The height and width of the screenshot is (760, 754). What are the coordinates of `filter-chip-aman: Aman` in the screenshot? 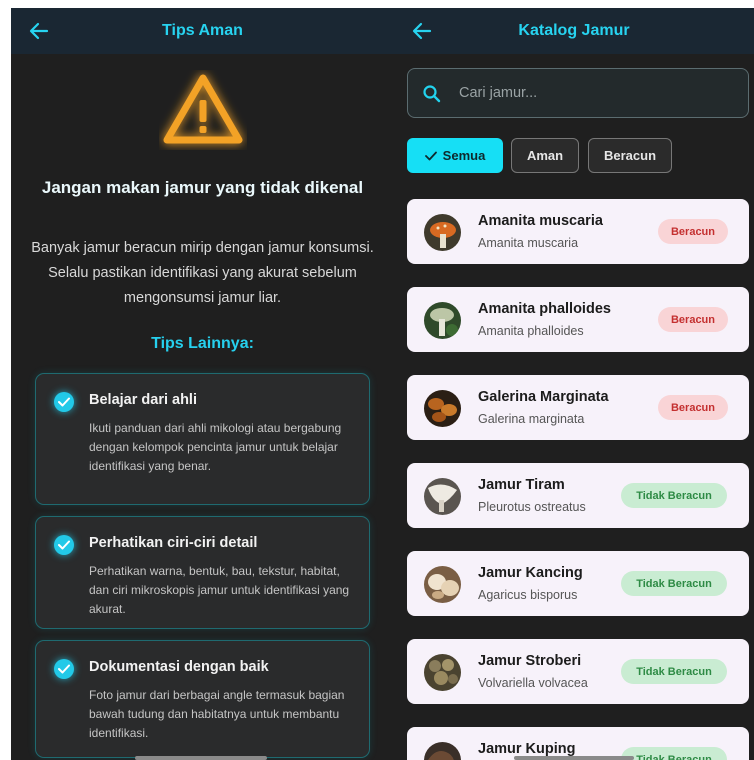 It's located at (545, 155).